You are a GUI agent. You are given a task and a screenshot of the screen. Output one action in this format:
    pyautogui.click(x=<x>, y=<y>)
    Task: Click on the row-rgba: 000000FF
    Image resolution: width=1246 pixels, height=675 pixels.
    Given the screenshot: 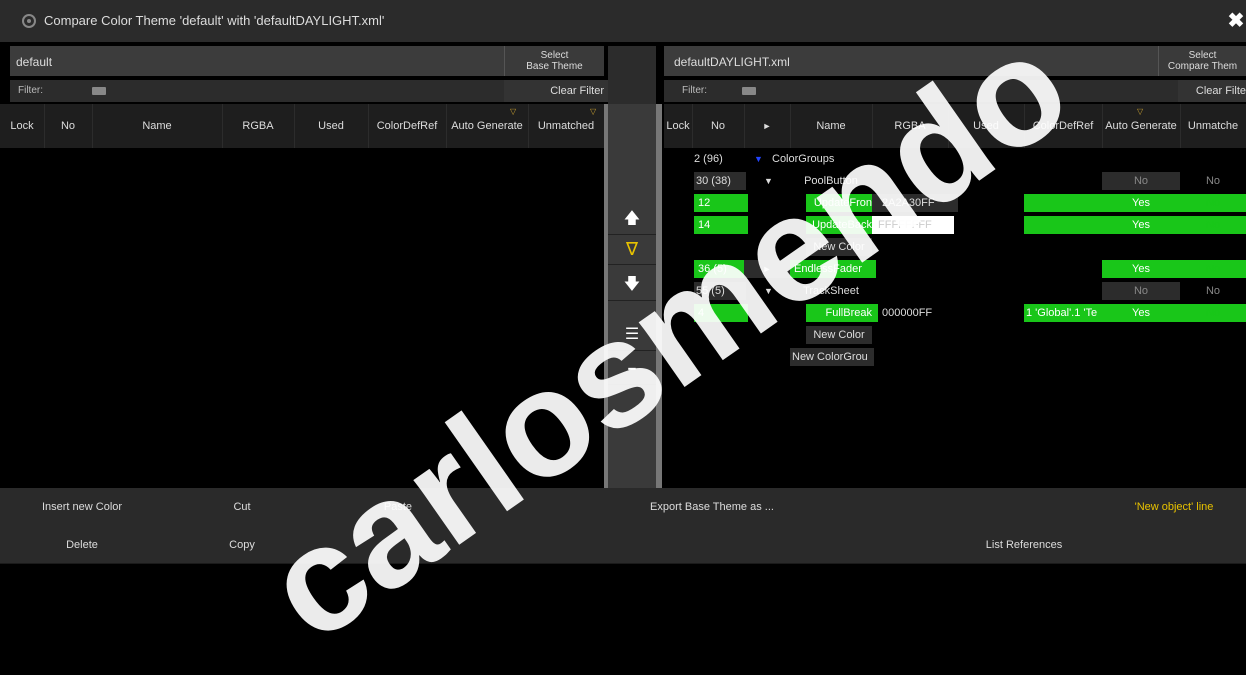 What is the action you would take?
    pyautogui.click(x=915, y=313)
    